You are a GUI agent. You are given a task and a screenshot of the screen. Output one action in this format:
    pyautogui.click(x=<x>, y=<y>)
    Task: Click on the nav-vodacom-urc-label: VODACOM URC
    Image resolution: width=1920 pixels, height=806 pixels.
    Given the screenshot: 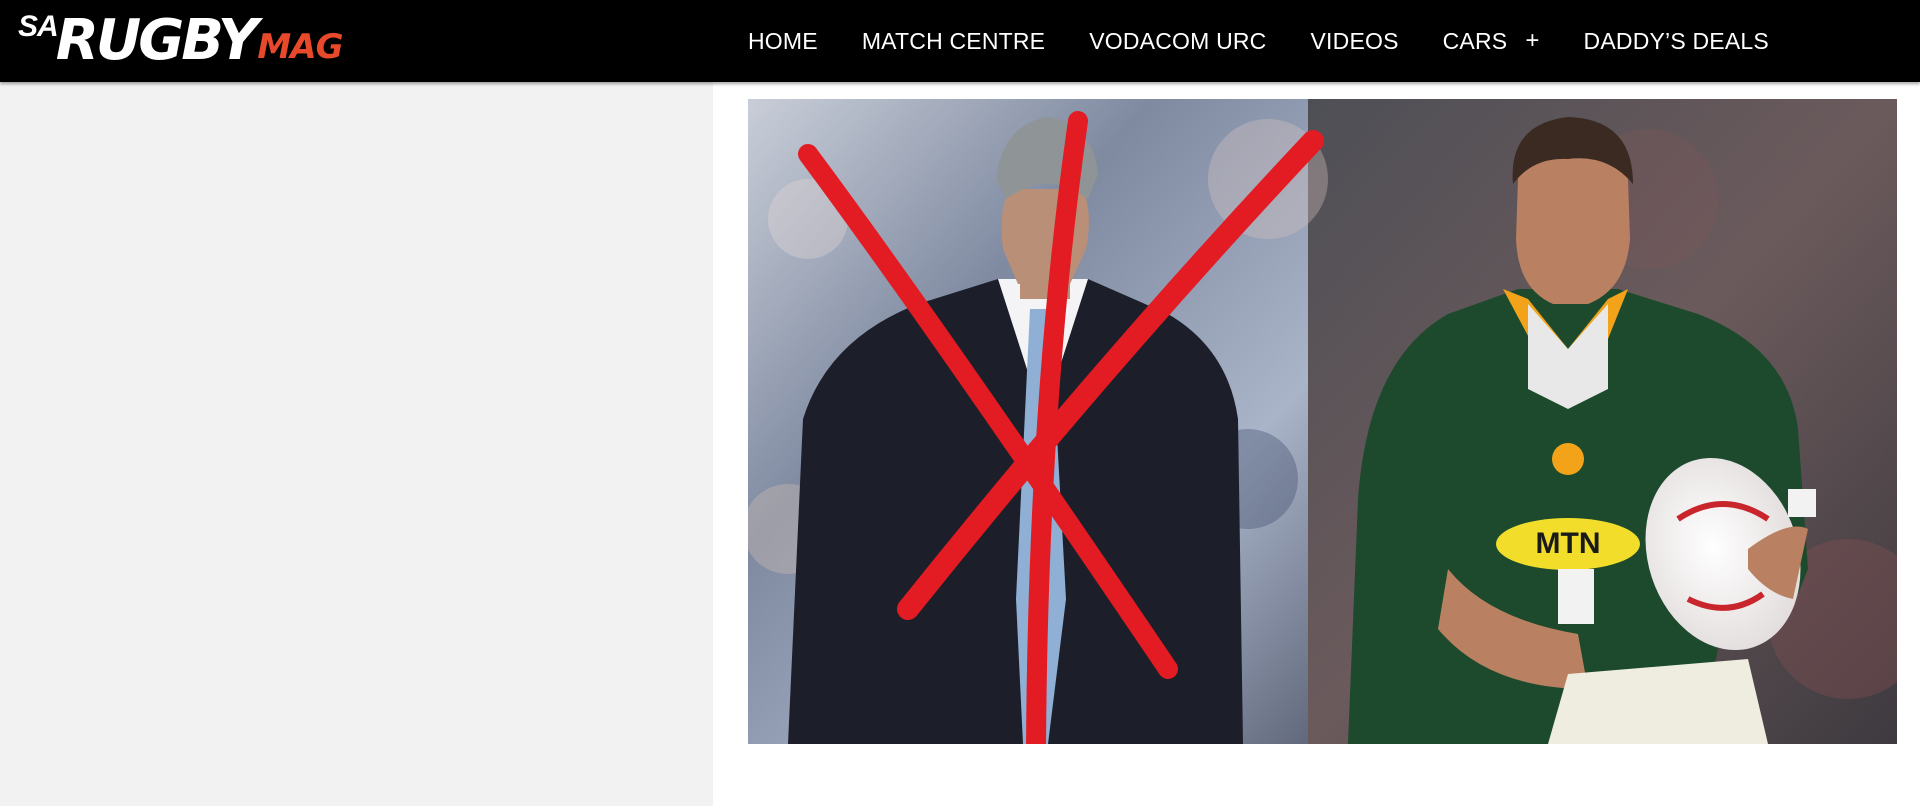 What is the action you would take?
    pyautogui.click(x=1178, y=40)
    